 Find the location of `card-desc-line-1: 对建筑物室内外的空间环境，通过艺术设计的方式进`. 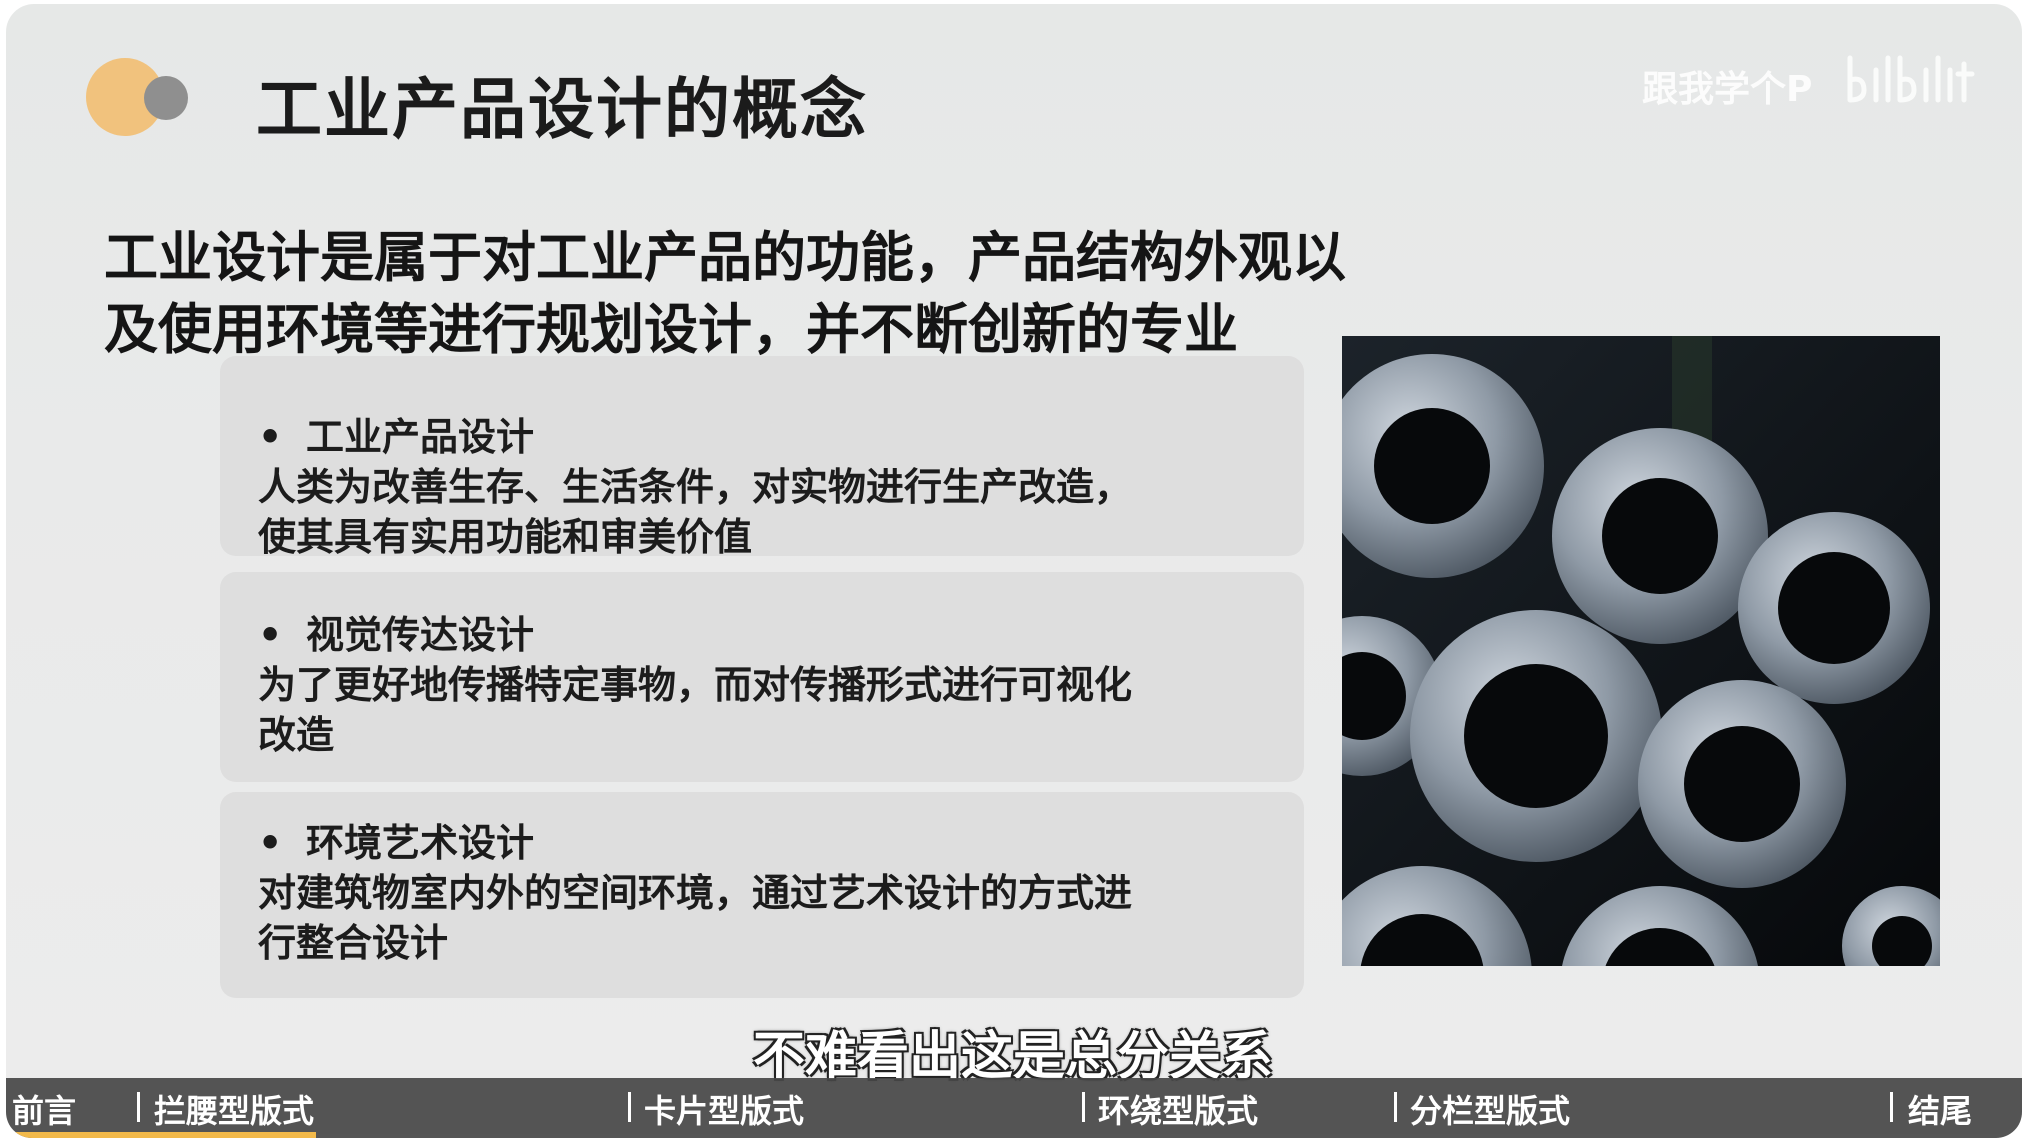

card-desc-line-1: 对建筑物室内外的空间环境，通过艺术设计的方式进 is located at coordinates (695, 893).